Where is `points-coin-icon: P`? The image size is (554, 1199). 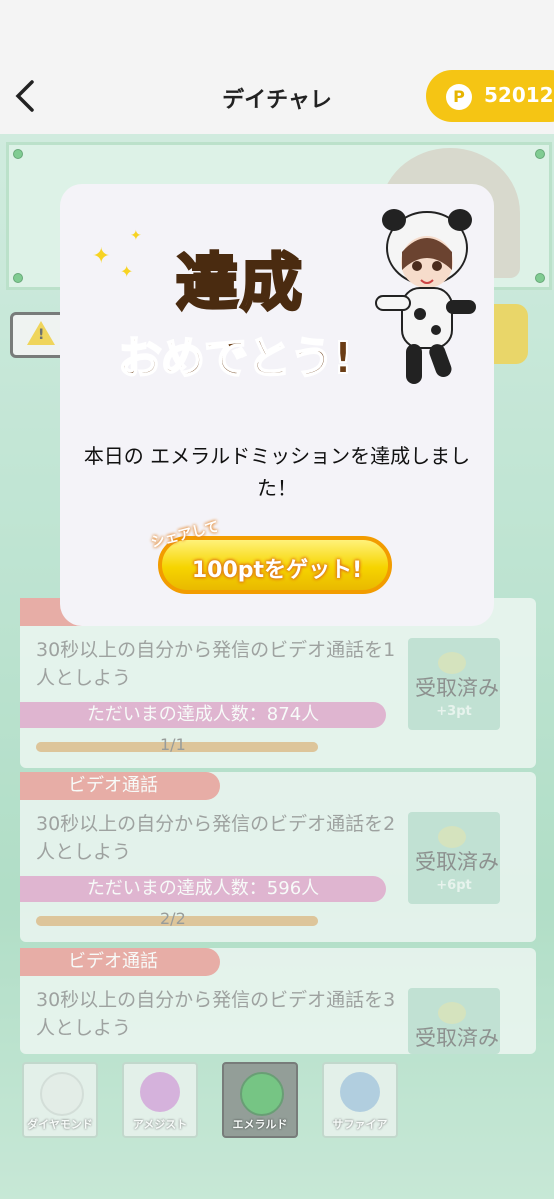
points-coin-icon: P is located at coordinates (459, 97).